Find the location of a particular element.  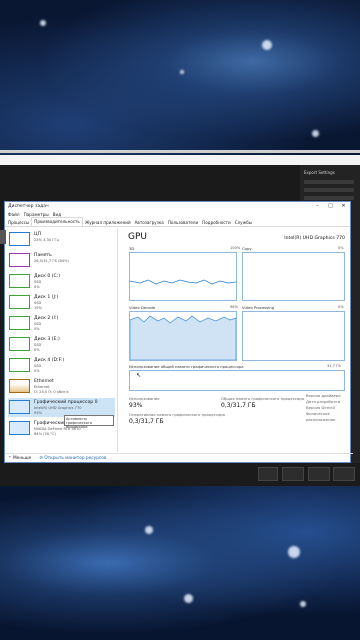

resource-name: Графический процессор 0 is located at coordinates (66, 402).